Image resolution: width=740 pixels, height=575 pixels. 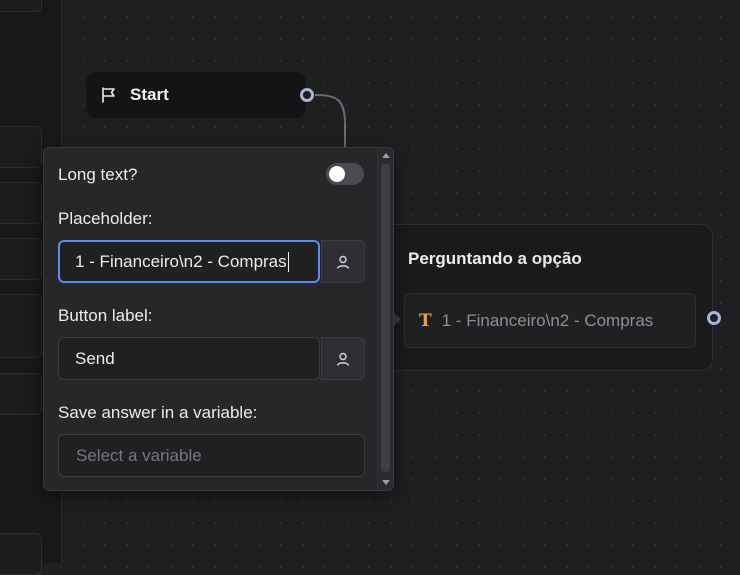 I want to click on text-caret, so click(x=288, y=261).